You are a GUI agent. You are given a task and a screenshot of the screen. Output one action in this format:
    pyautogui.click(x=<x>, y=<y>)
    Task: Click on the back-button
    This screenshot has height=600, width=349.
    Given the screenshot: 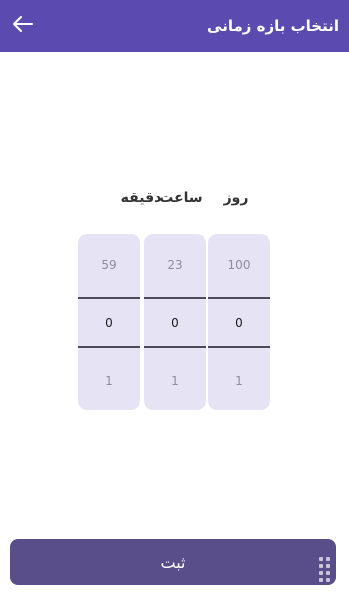 What is the action you would take?
    pyautogui.click(x=23, y=26)
    